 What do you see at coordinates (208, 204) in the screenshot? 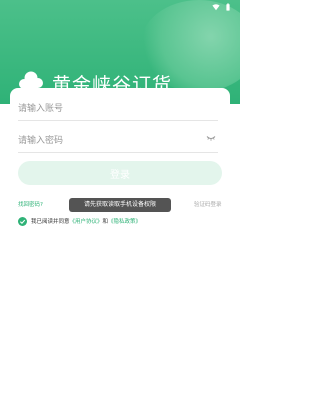
I see `code-login-link: 验证码登录` at bounding box center [208, 204].